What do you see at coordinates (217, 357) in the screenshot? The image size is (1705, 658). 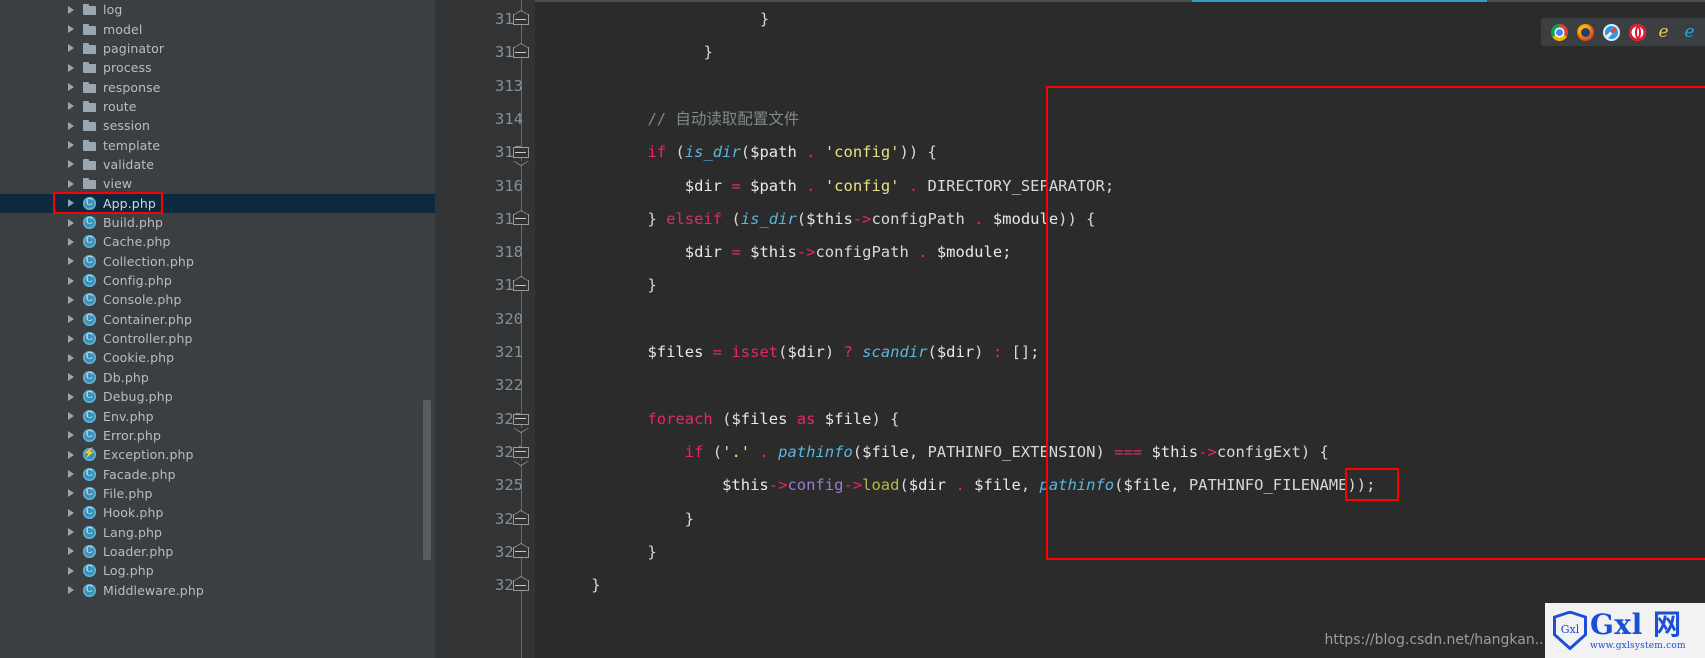 I see `tree-item-cookie-php: C Cookie.php` at bounding box center [217, 357].